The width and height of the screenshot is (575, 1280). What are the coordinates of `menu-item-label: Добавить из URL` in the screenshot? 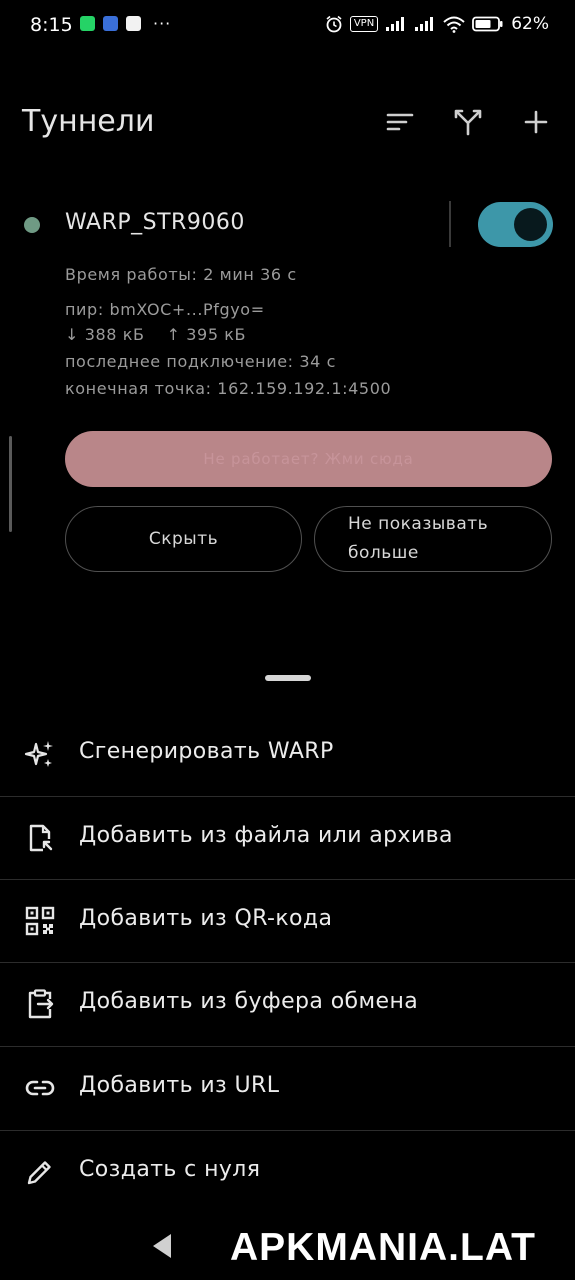 It's located at (179, 1085).